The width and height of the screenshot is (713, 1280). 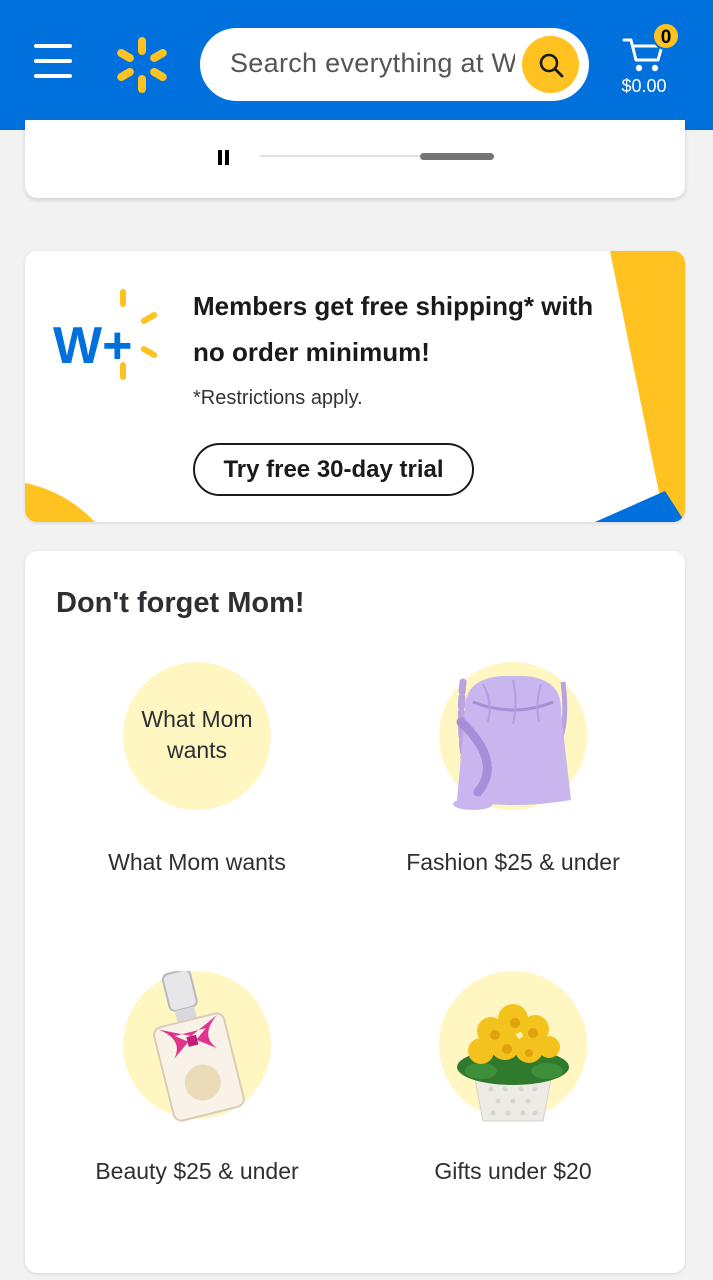 What do you see at coordinates (355, 159) in the screenshot?
I see `carousel-card` at bounding box center [355, 159].